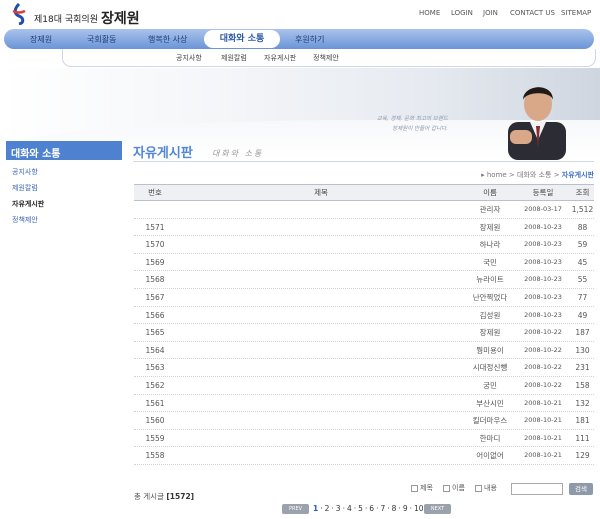 This screenshot has height=519, width=600. I want to click on banner-slogan-line1: 교육, 경제, 문화 최고의 브랜드, so click(412, 119).